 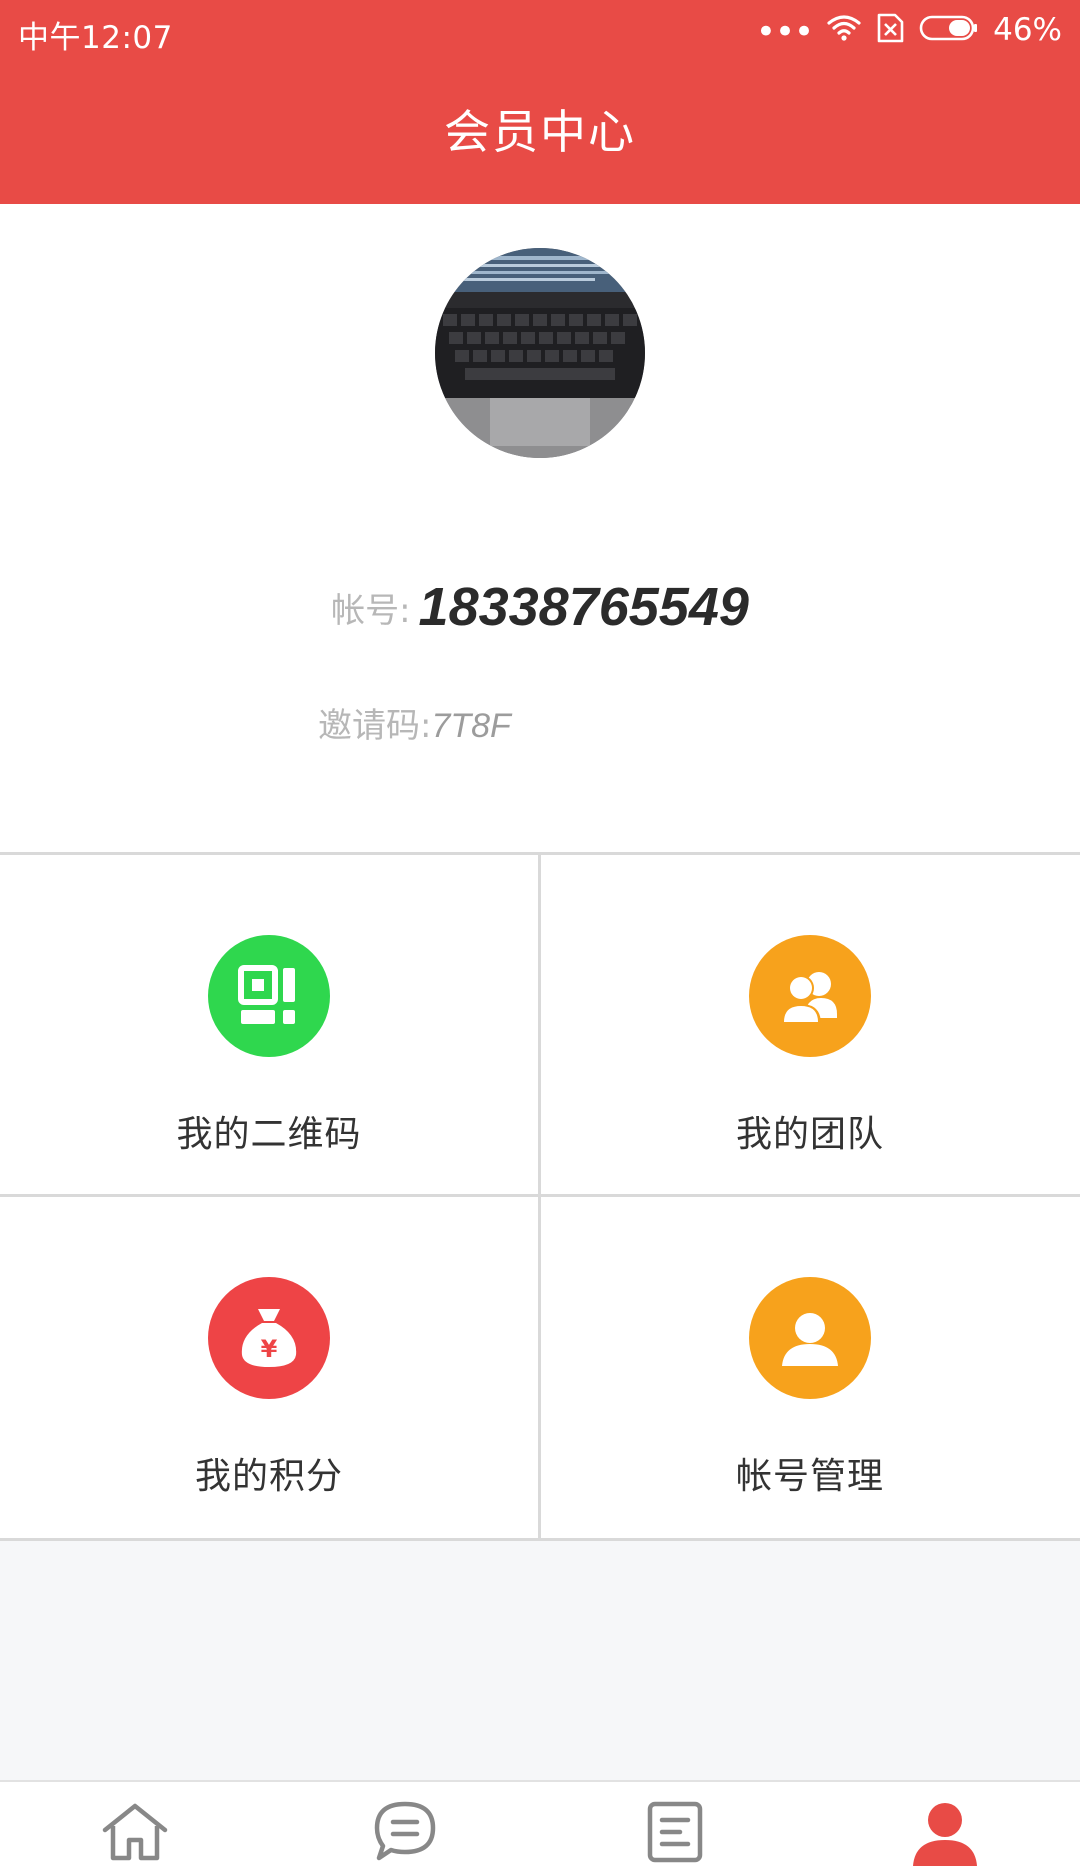 I want to click on team-icon, so click(x=810, y=996).